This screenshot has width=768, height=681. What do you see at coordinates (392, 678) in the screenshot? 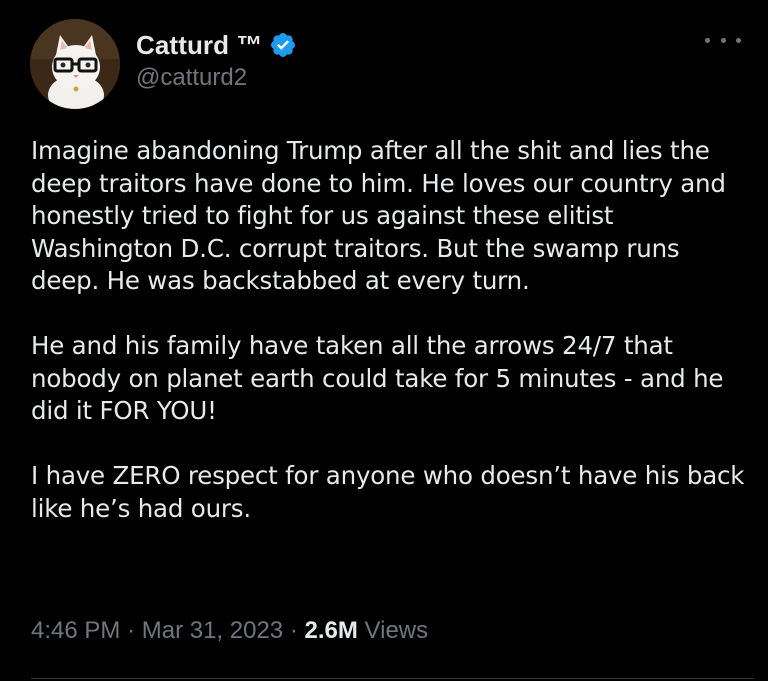
I see `divider` at bounding box center [392, 678].